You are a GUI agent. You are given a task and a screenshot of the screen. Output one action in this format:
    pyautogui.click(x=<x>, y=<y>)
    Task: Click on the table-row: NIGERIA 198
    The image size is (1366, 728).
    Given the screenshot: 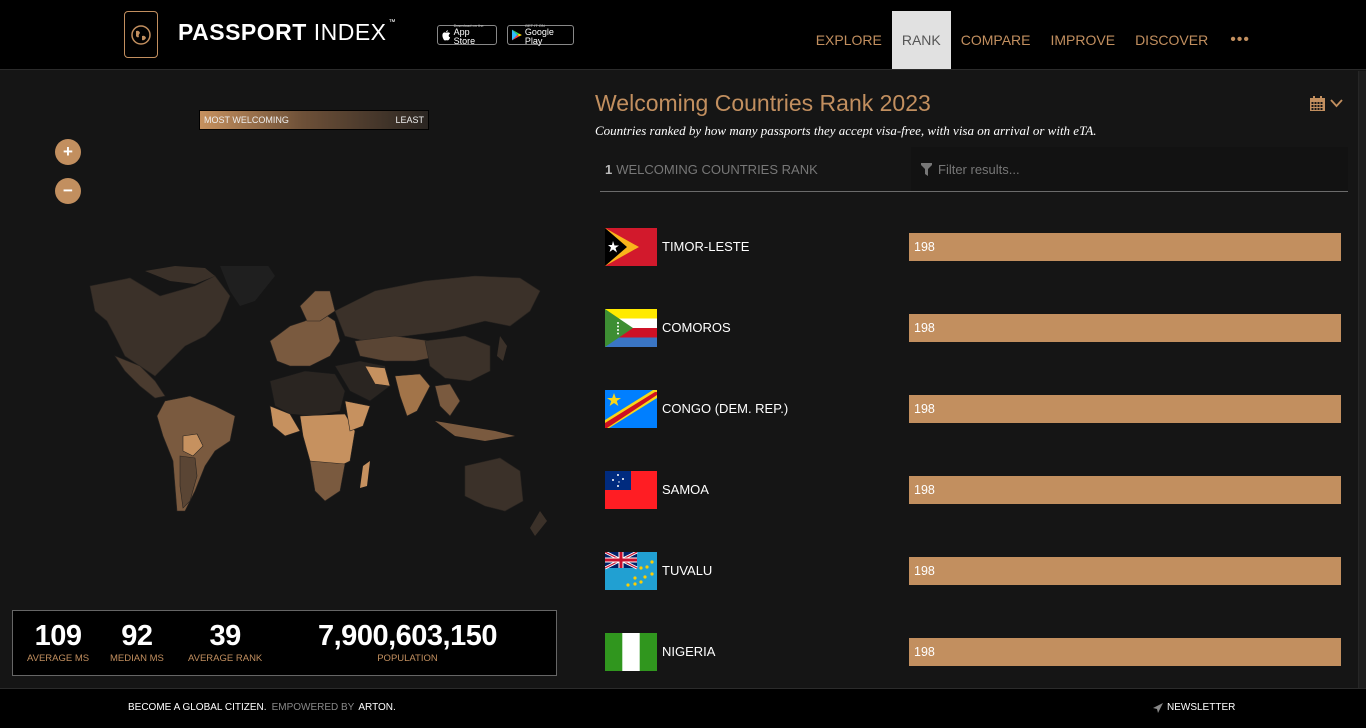 What is the action you would take?
    pyautogui.click(x=973, y=652)
    